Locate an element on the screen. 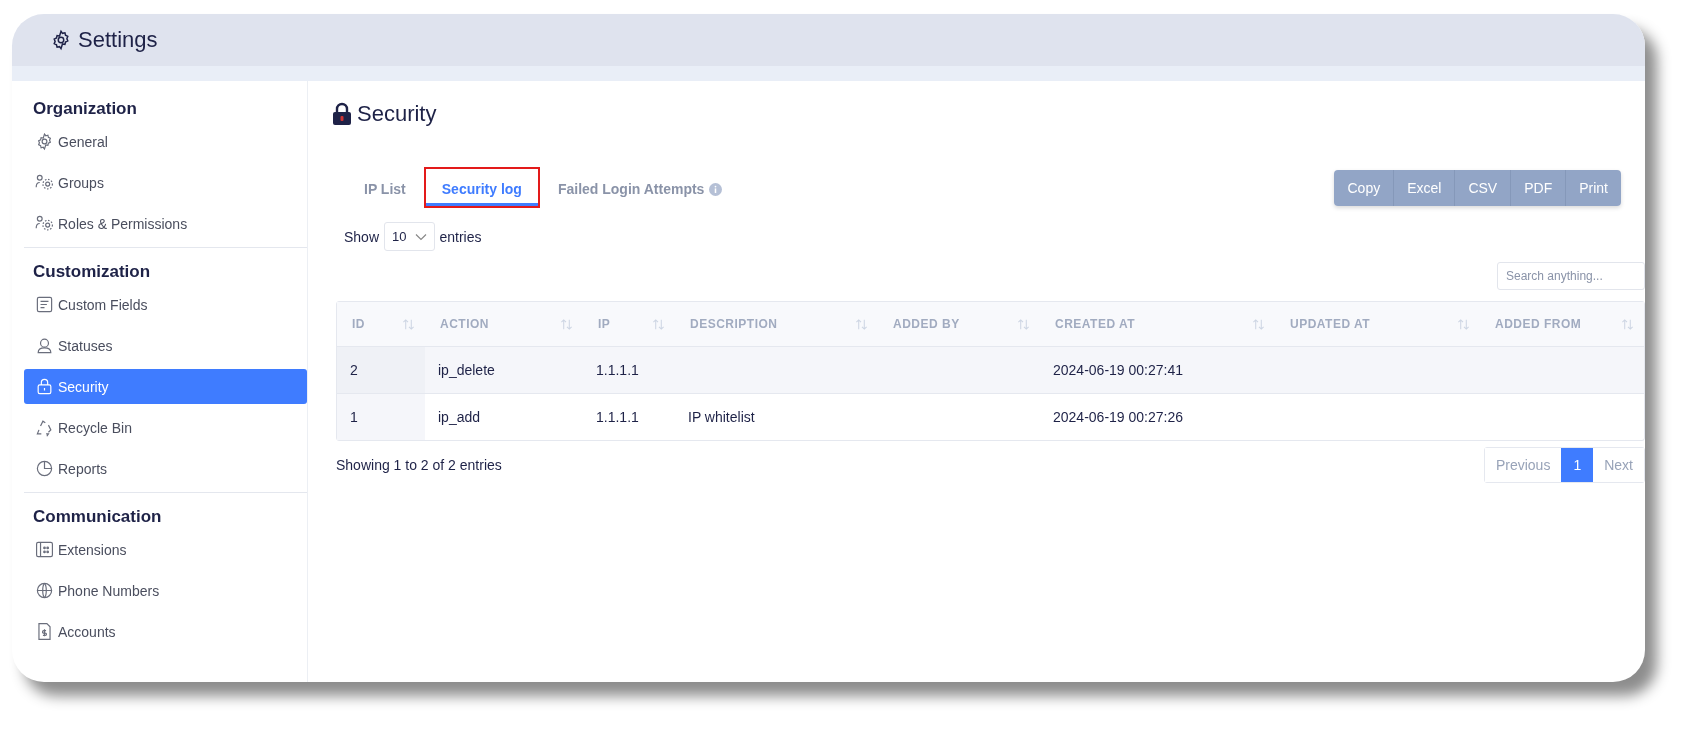 The image size is (1697, 735). tab: Failed Login Attempts is located at coordinates (640, 187).